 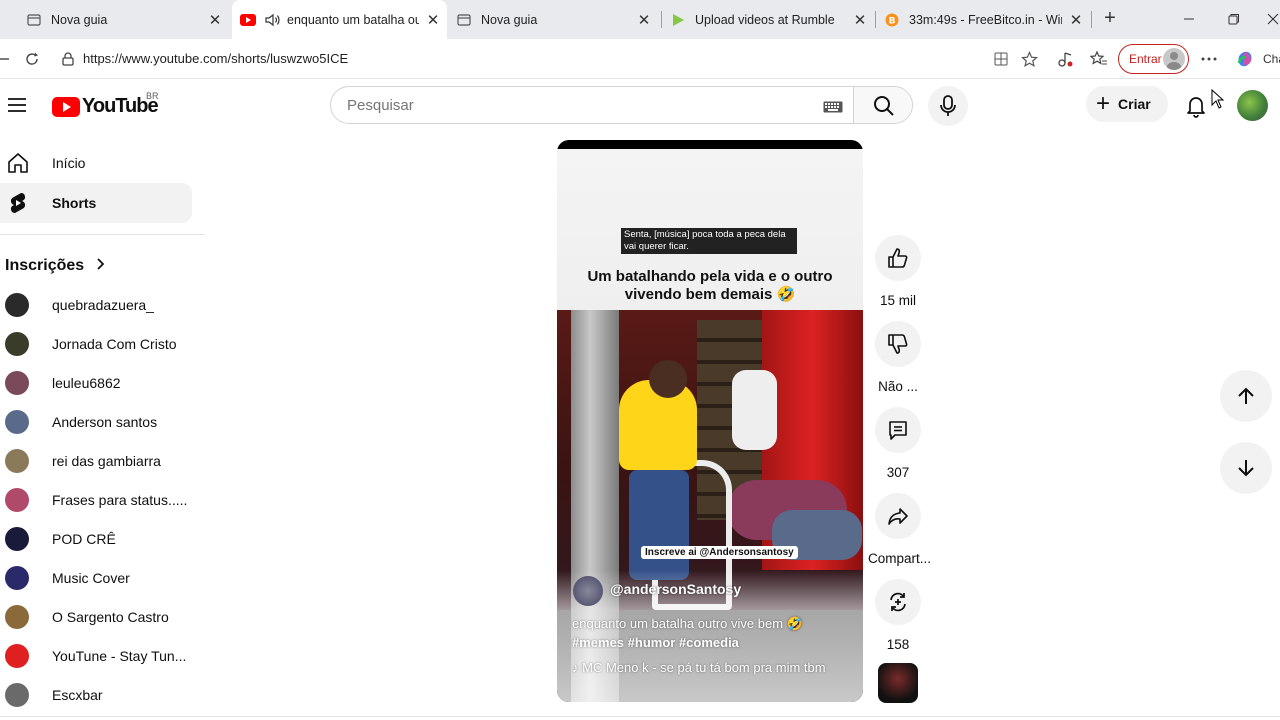 I want to click on create-button: + Criar, so click(x=1127, y=104).